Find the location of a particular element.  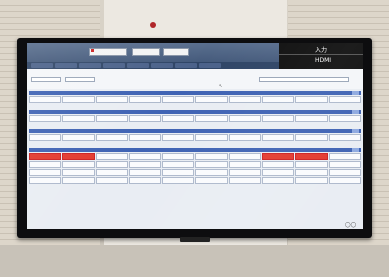

section-row-4b is located at coordinates (195, 164).